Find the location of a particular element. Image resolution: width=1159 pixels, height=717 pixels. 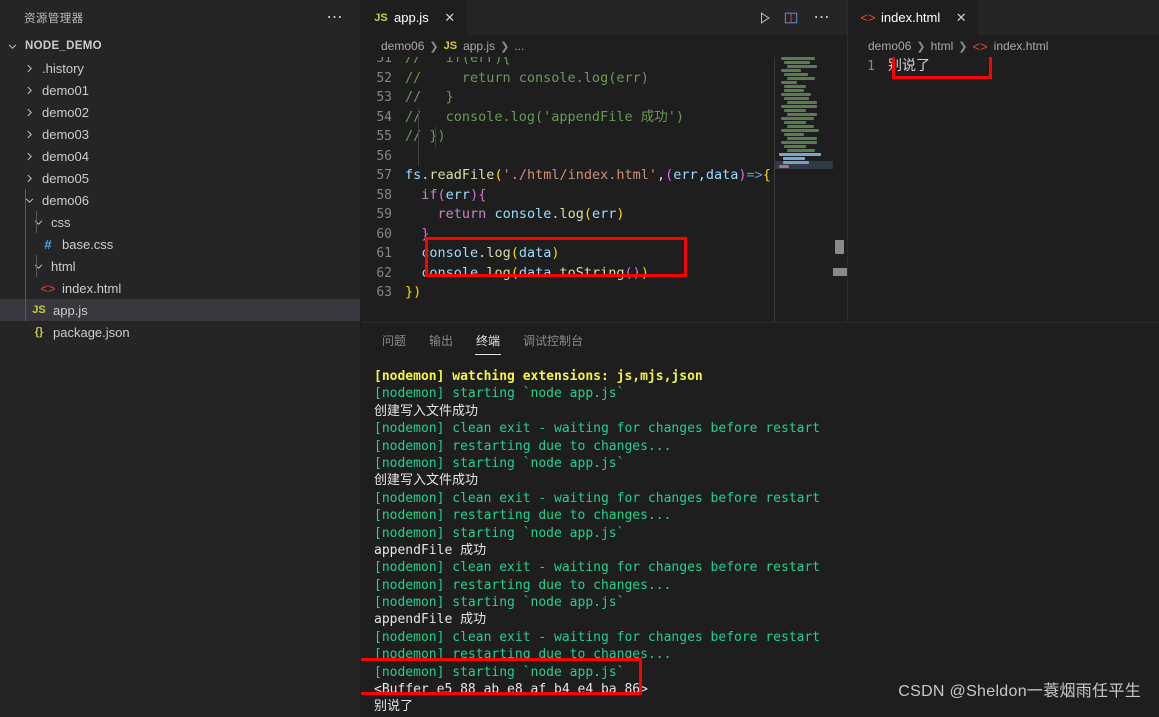

js-file-icon: JS is located at coordinates (450, 46).